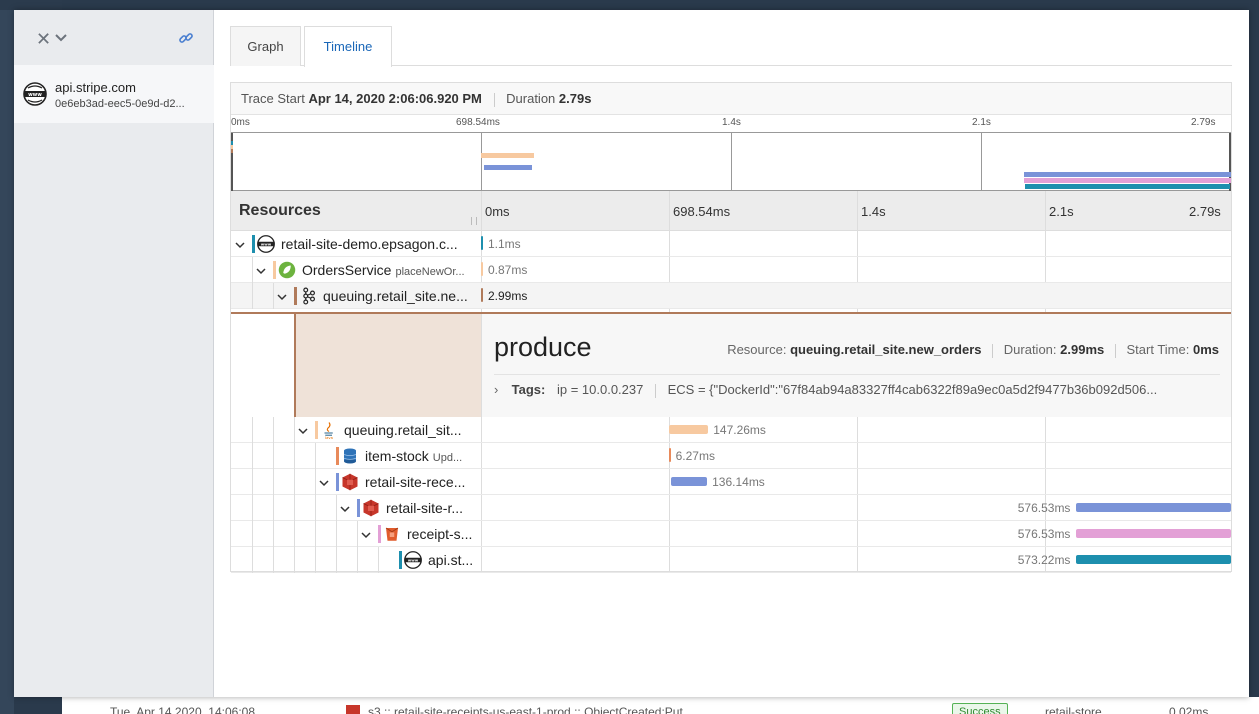 This screenshot has height=714, width=1259. I want to click on java-icon: Java, so click(329, 430).